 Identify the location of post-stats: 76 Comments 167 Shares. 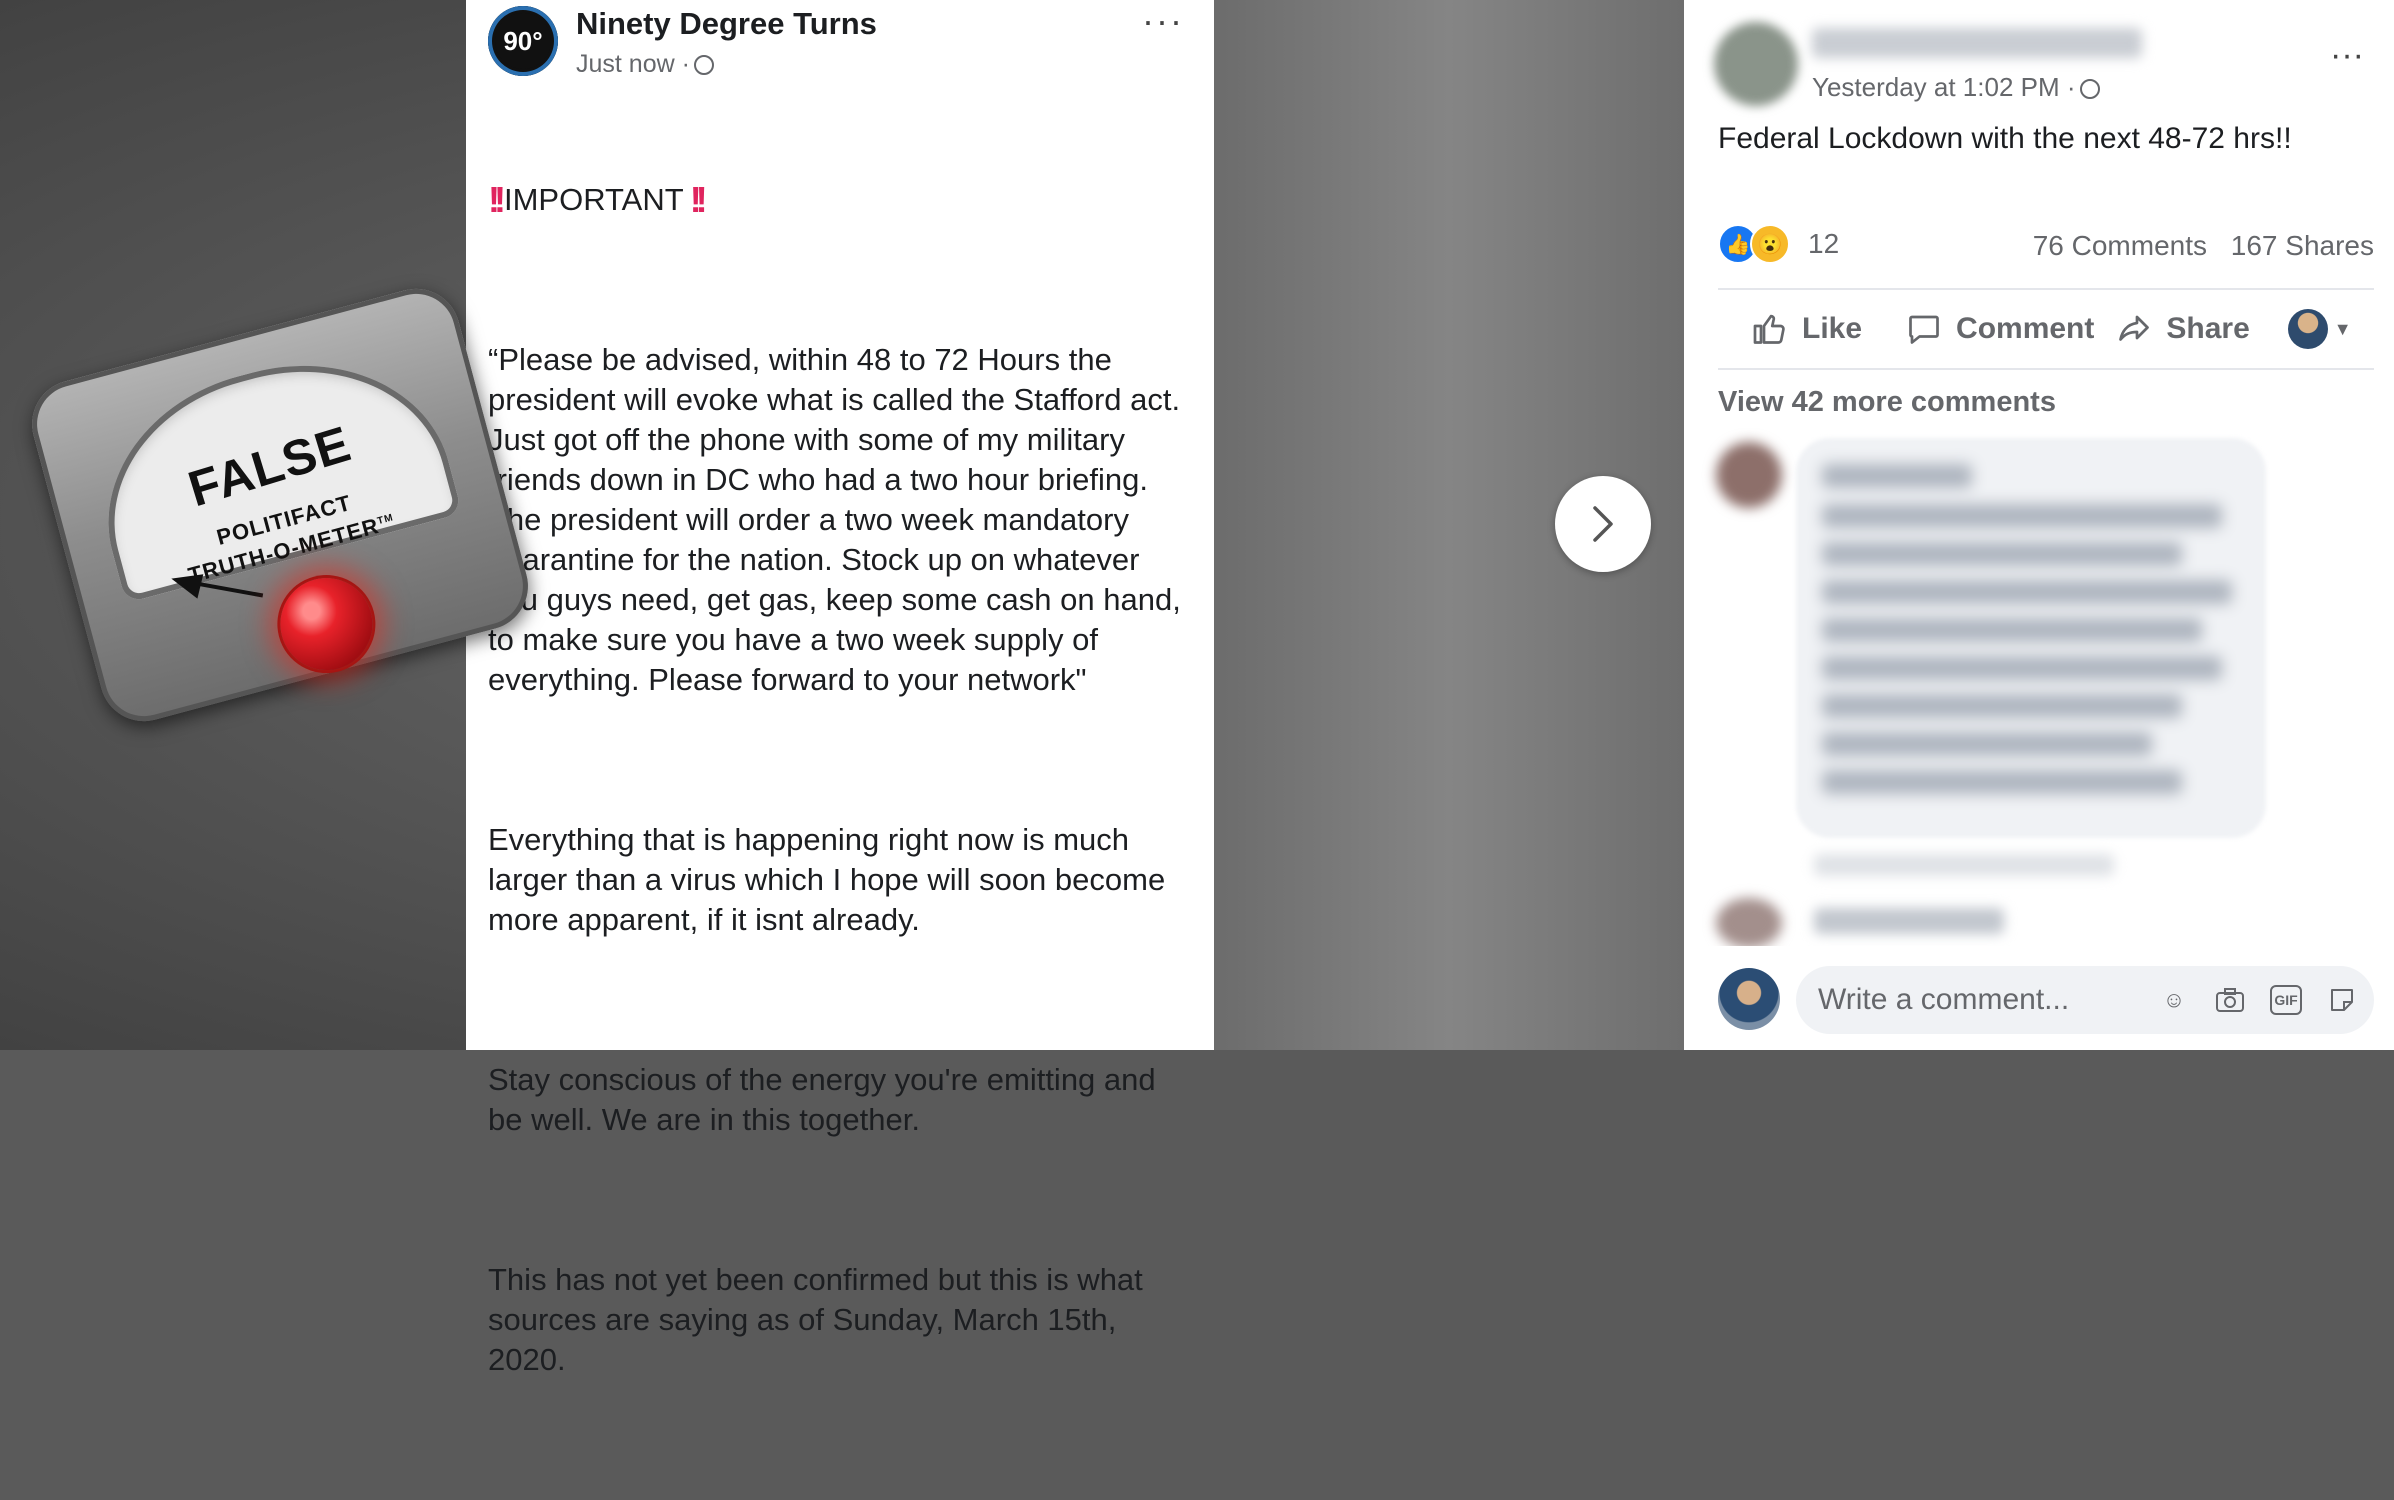
(2195, 246).